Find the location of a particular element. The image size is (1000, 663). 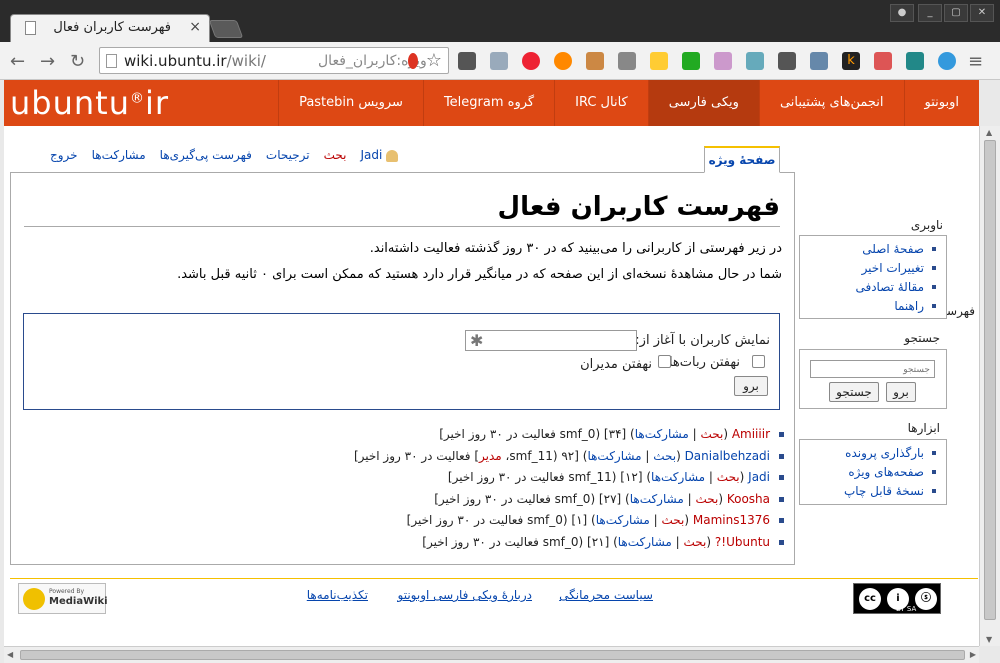

hide-admins-checkbox is located at coordinates (664, 361).